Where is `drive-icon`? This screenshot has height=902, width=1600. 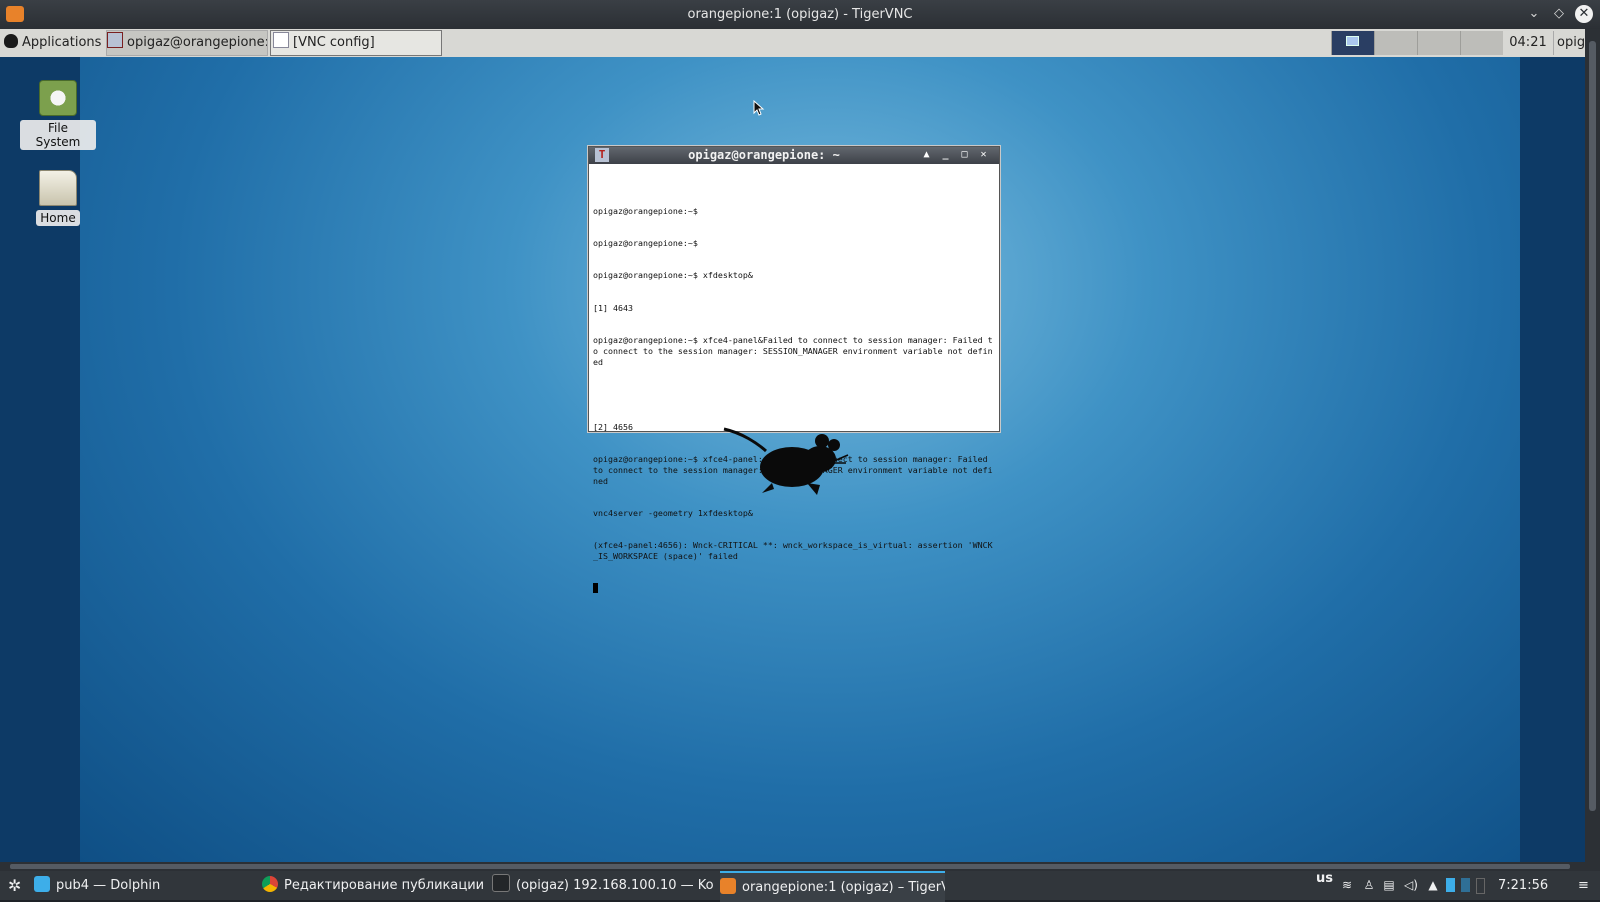
drive-icon is located at coordinates (58, 98).